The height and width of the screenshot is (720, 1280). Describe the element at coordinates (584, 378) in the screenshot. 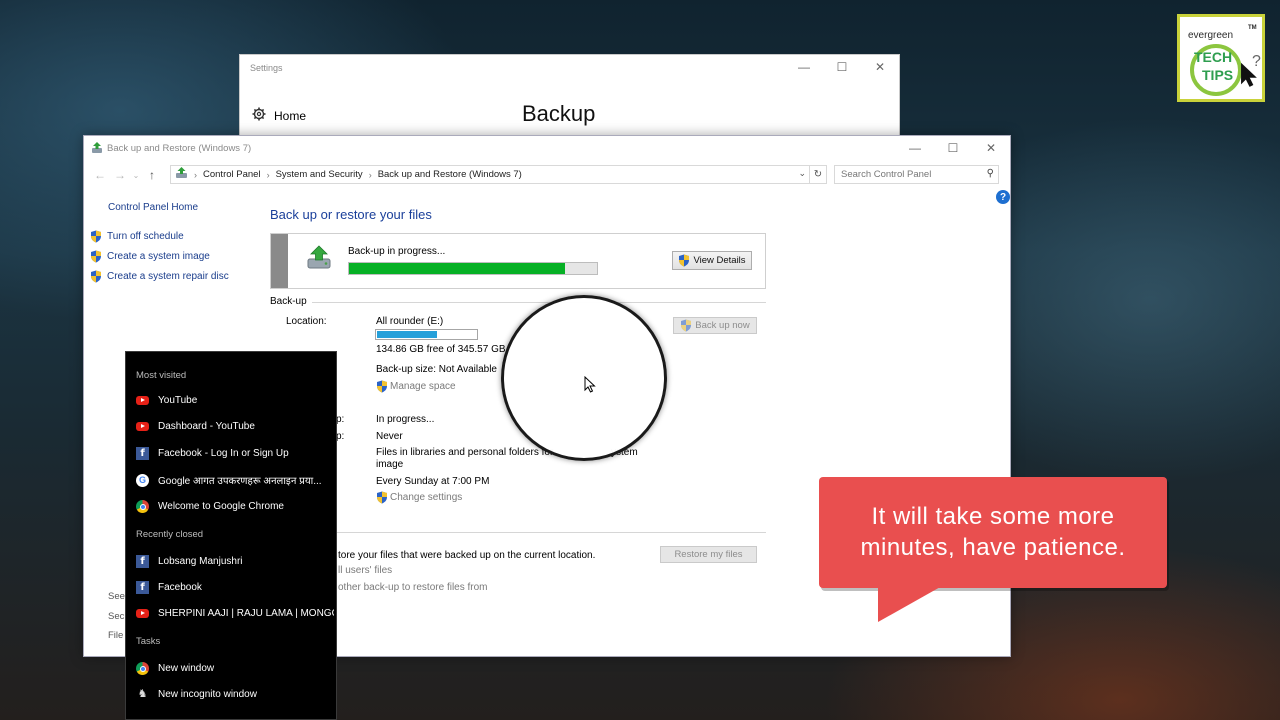

I see `zoom-magnifier` at that location.